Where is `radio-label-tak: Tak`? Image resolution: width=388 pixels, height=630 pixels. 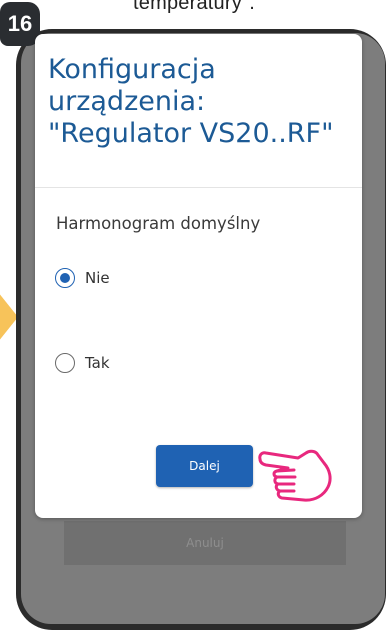 radio-label-tak: Tak is located at coordinates (97, 363).